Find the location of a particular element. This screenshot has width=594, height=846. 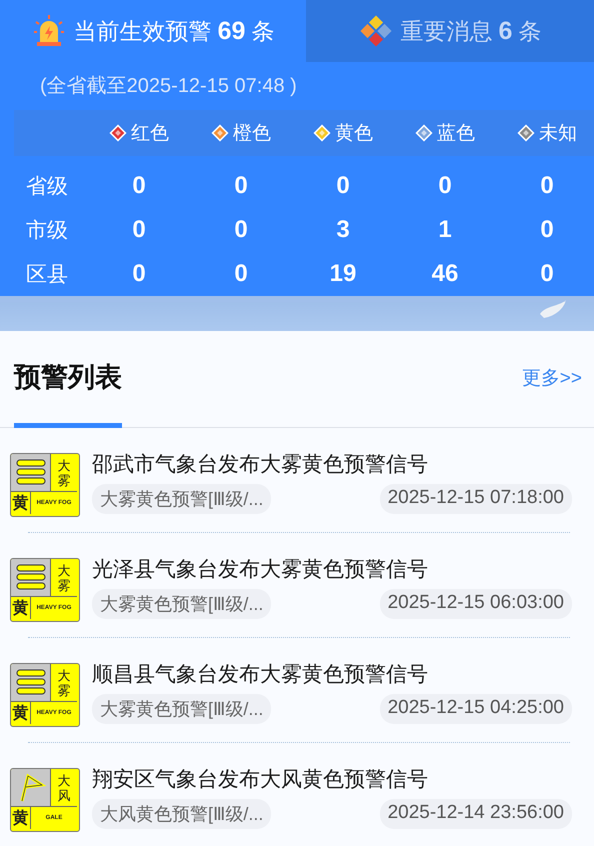

issue-time: 2025-12-14 23:56:00 is located at coordinates (476, 814).